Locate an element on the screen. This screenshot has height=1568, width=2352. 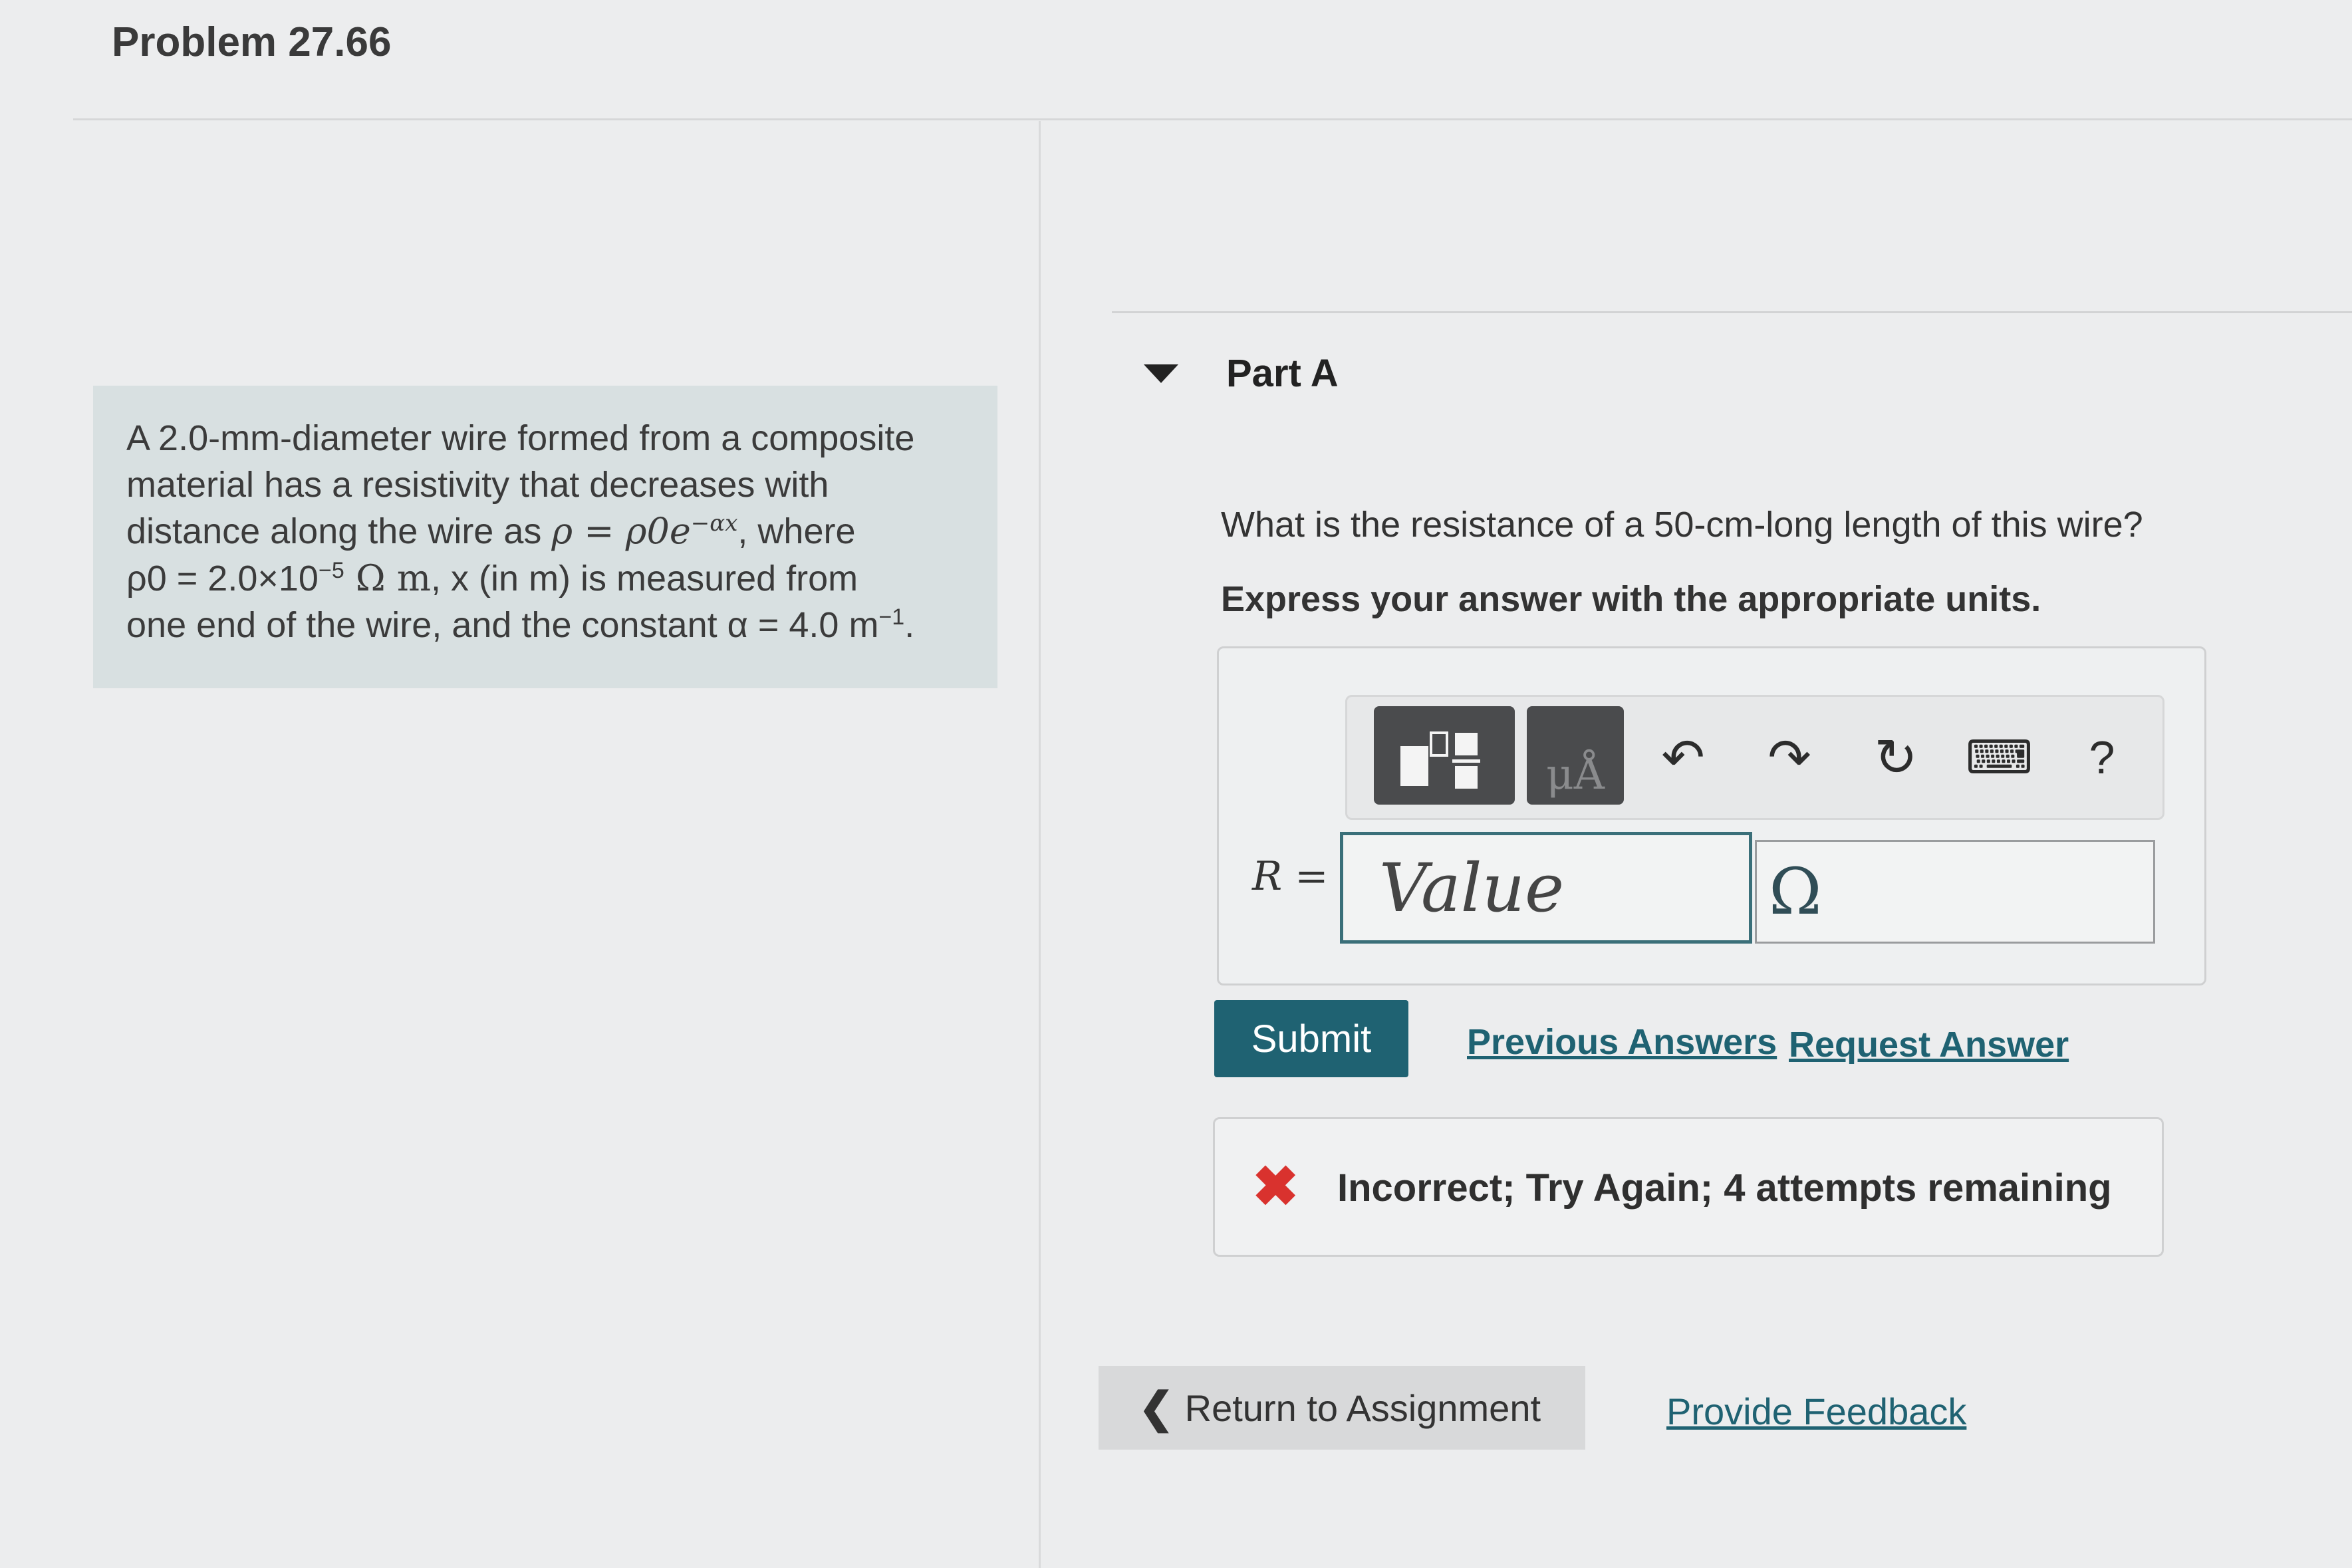
column-divider is located at coordinates (1040, 844).